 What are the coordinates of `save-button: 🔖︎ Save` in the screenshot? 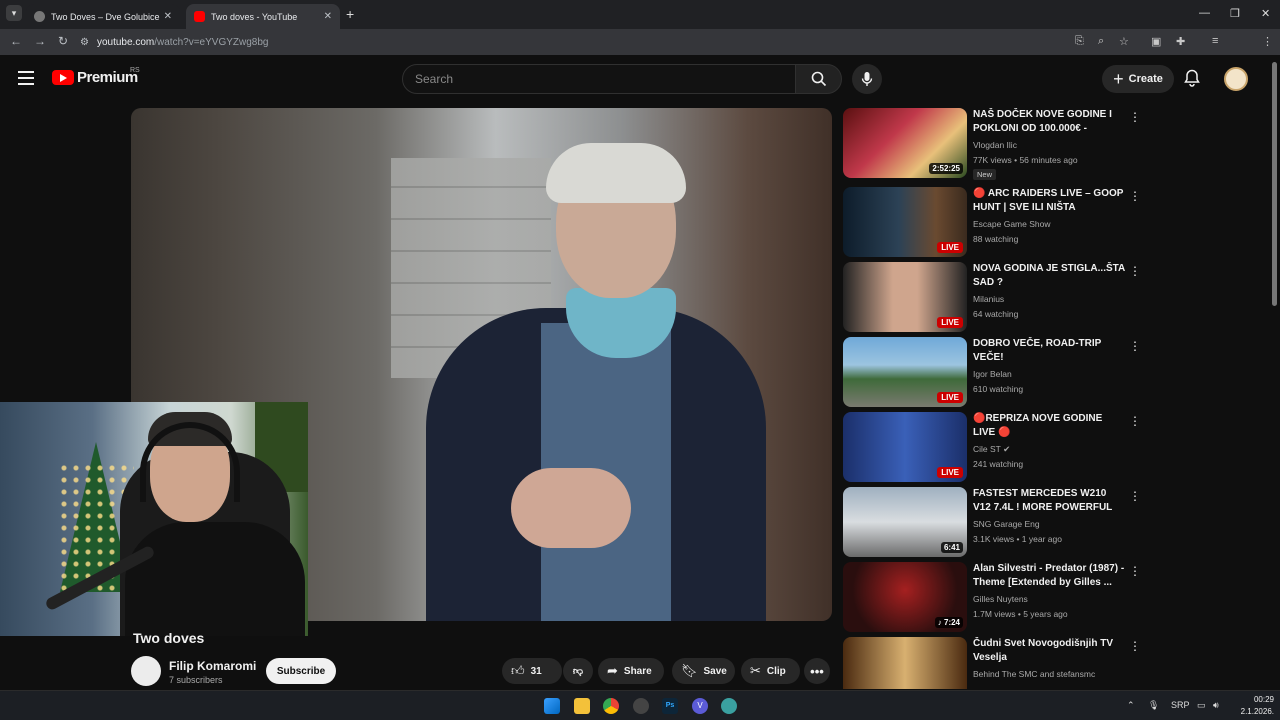 It's located at (703, 671).